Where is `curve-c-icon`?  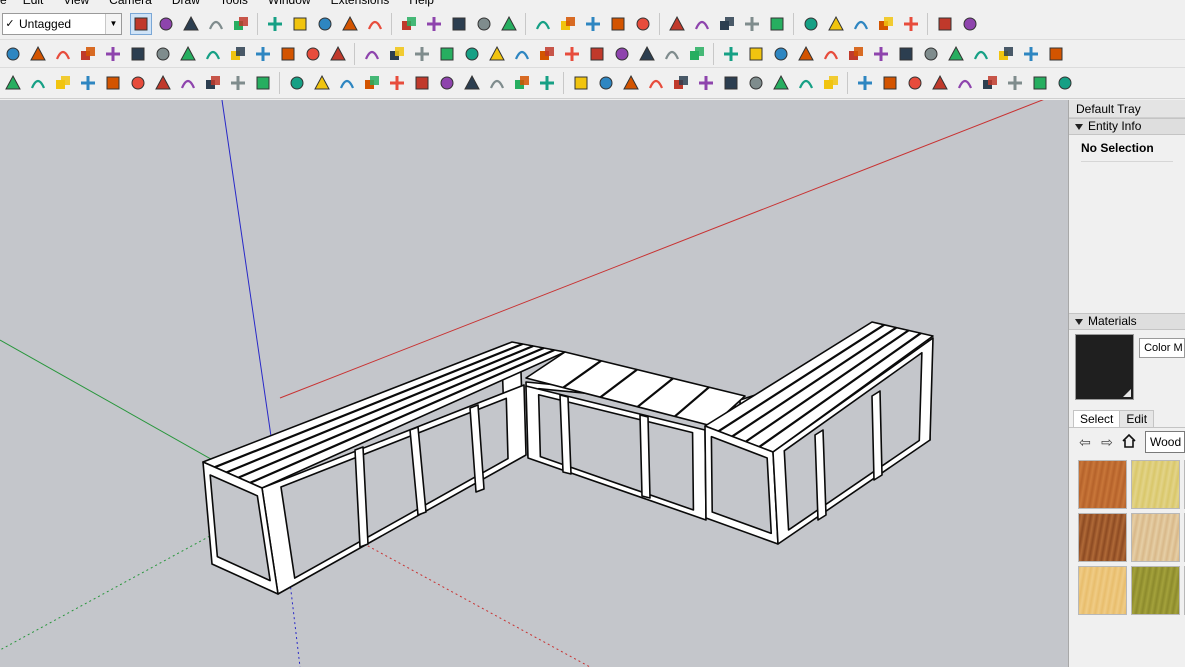 curve-c-icon is located at coordinates (347, 83).